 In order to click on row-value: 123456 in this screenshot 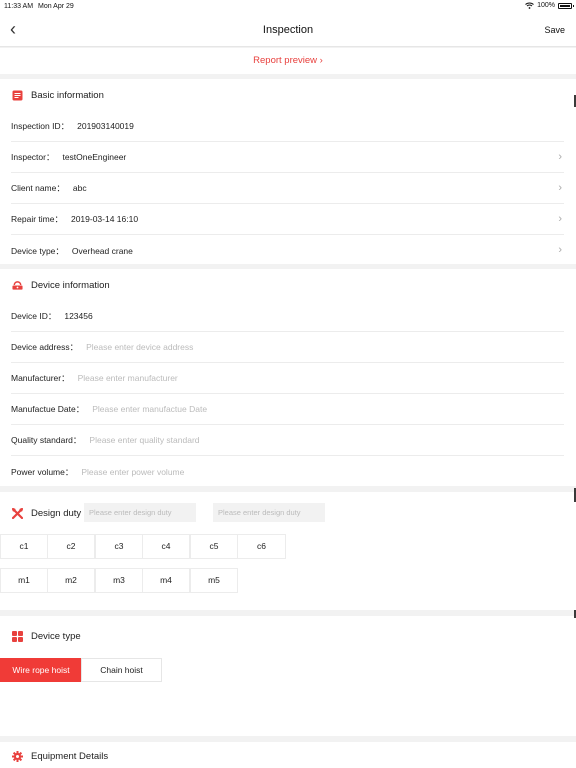, I will do `click(78, 316)`.